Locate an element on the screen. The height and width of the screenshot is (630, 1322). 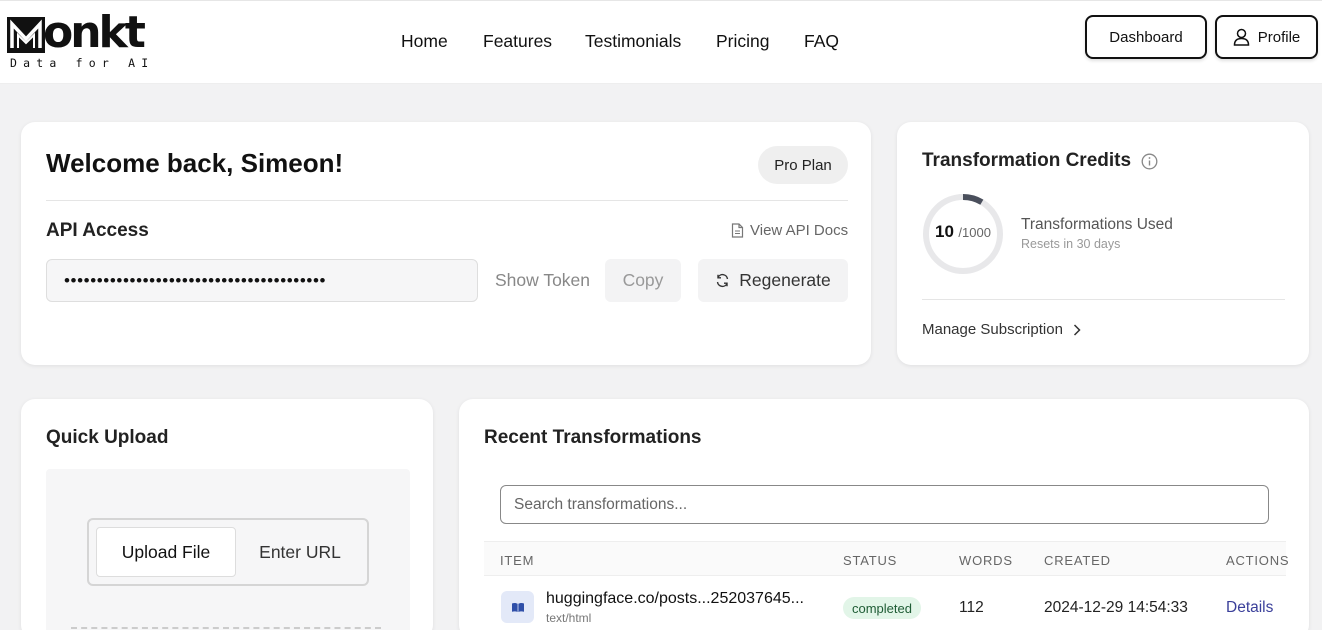
regenerate-token-button: Regenerate is located at coordinates (773, 280).